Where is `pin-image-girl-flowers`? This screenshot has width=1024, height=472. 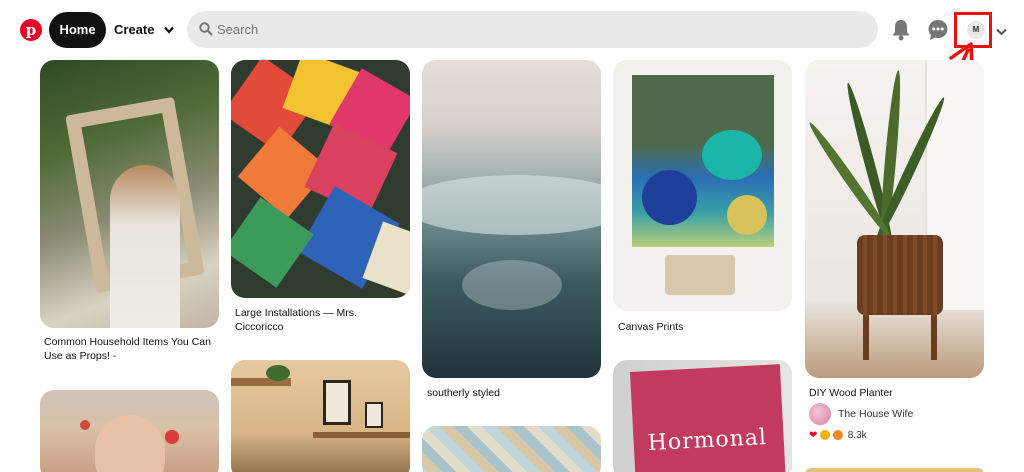 pin-image-girl-flowers is located at coordinates (129, 431).